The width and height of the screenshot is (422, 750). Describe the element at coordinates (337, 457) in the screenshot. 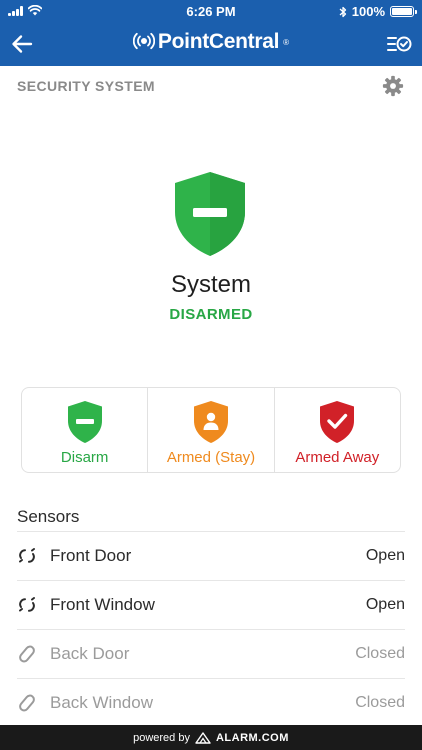

I see `armed-away-label: Armed Away` at that location.